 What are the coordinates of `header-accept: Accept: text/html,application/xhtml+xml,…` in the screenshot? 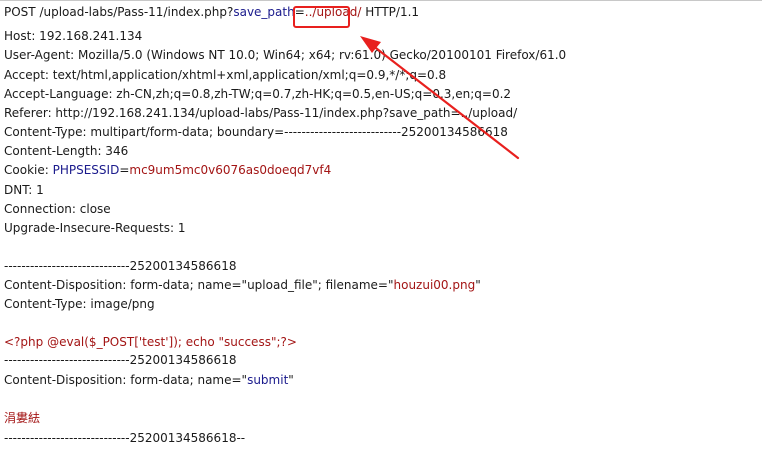 It's located at (225, 75).